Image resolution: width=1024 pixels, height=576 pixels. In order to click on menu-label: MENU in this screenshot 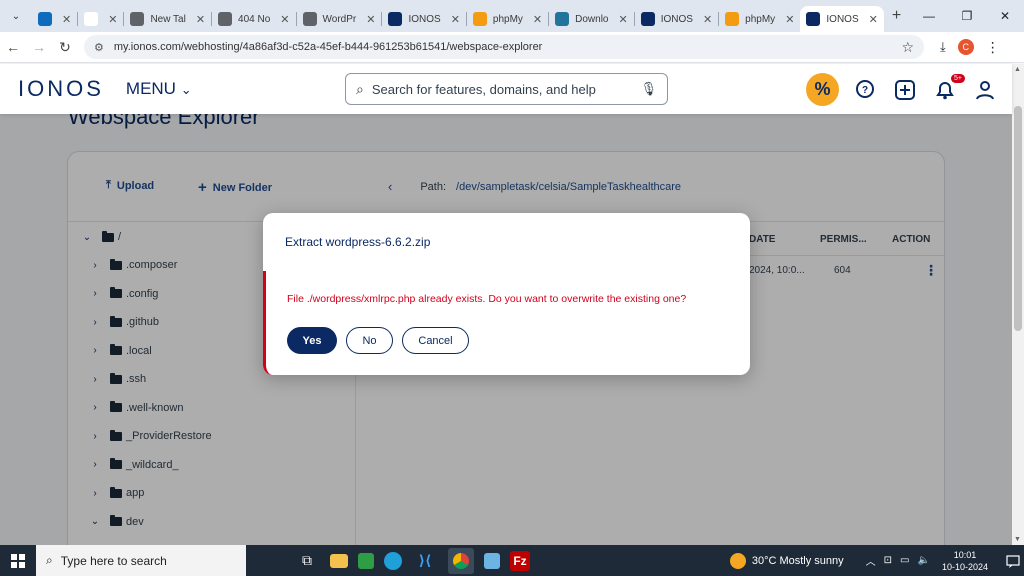, I will do `click(150, 88)`.